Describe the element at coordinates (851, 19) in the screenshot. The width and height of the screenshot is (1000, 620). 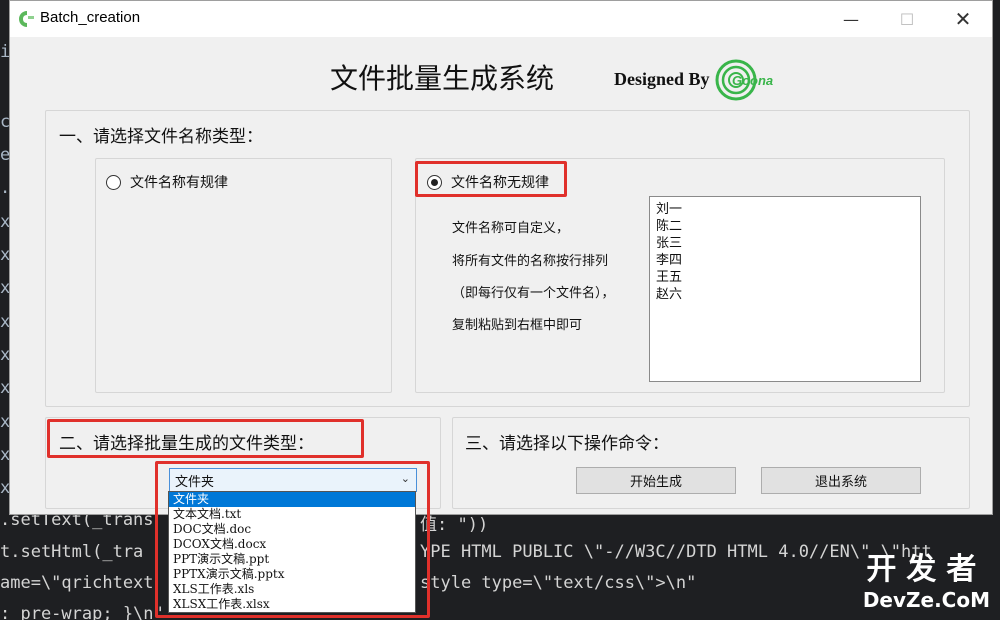
I see `minimize-button: —` at that location.